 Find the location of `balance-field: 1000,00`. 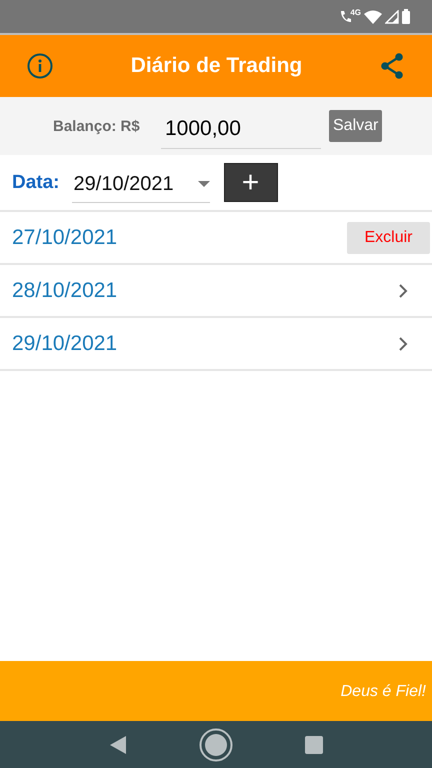

balance-field: 1000,00 is located at coordinates (241, 131).